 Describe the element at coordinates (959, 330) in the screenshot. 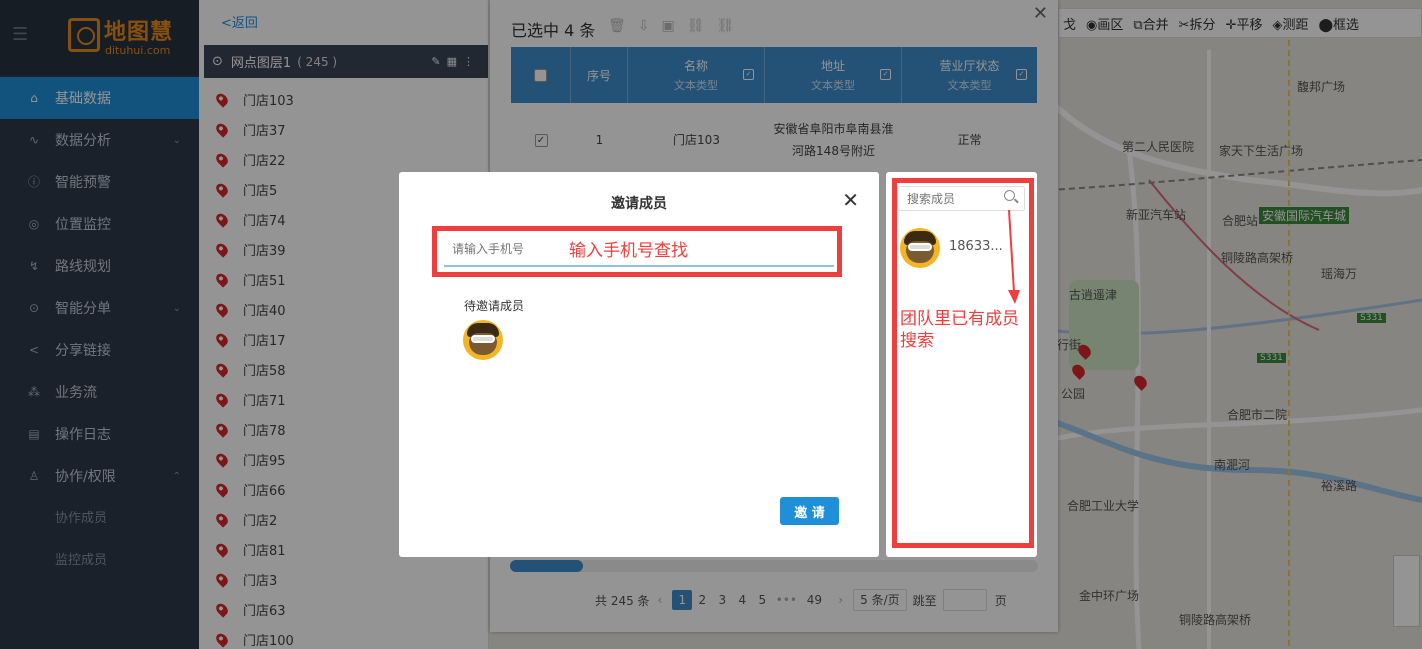

I see `members-annotation: 团队里已有成员搜索` at that location.